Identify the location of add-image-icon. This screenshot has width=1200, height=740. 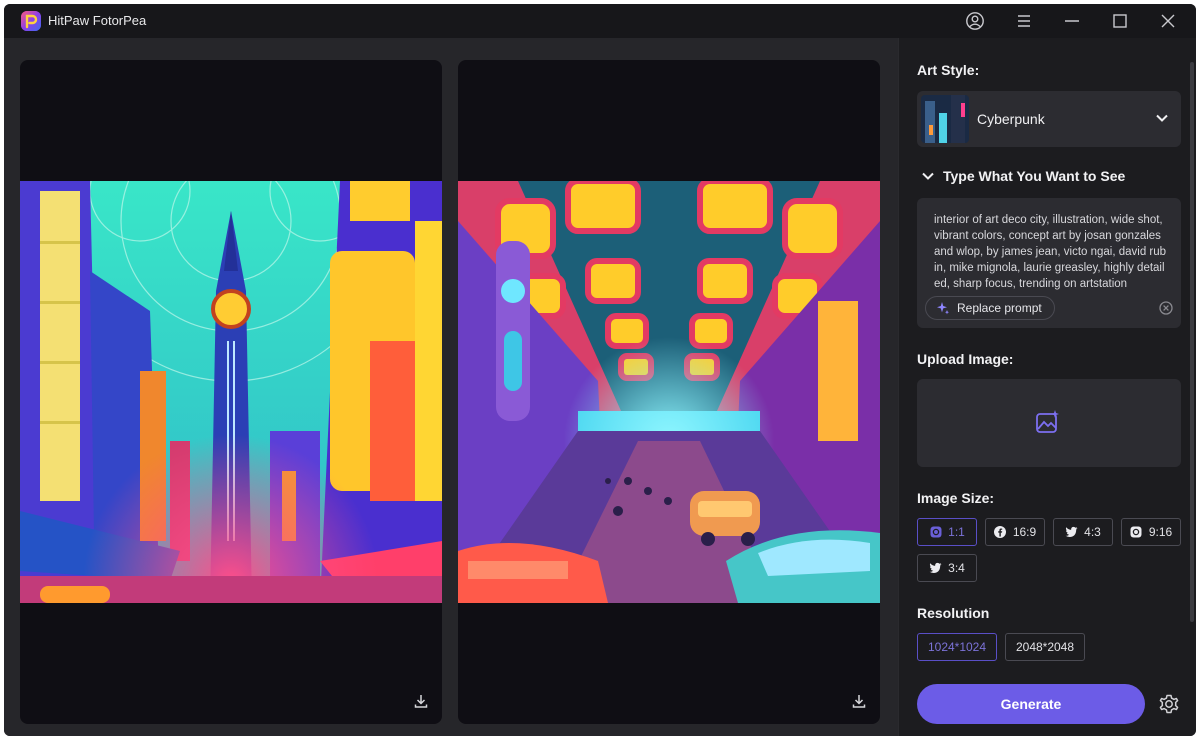
(1048, 424).